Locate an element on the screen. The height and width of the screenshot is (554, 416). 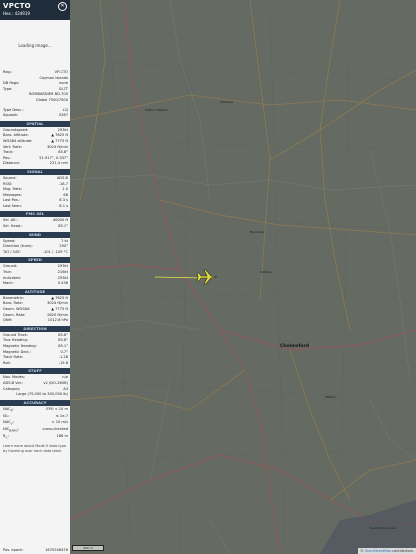
section-header-stuff: STUFF is located at coordinates (35, 371).